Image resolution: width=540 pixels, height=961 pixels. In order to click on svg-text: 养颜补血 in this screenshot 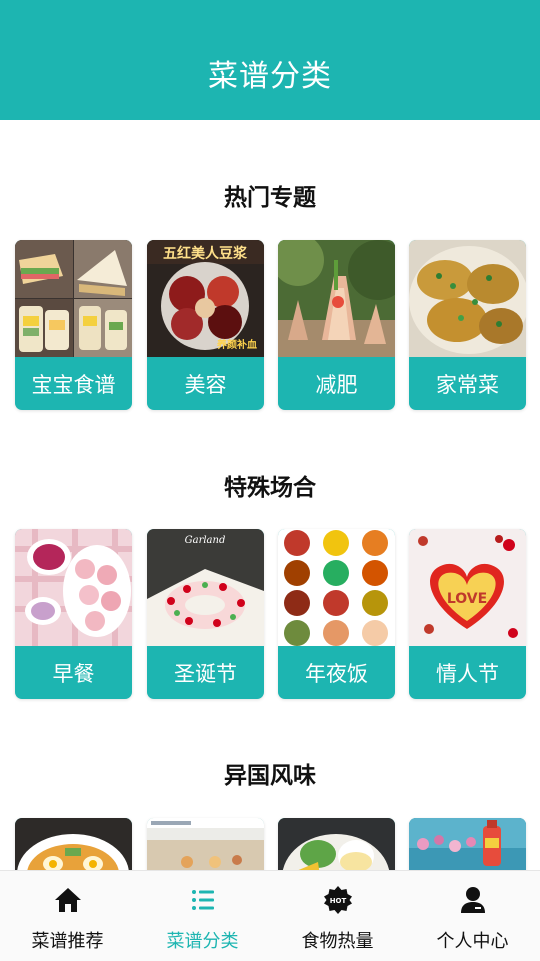, I will do `click(236, 344)`.